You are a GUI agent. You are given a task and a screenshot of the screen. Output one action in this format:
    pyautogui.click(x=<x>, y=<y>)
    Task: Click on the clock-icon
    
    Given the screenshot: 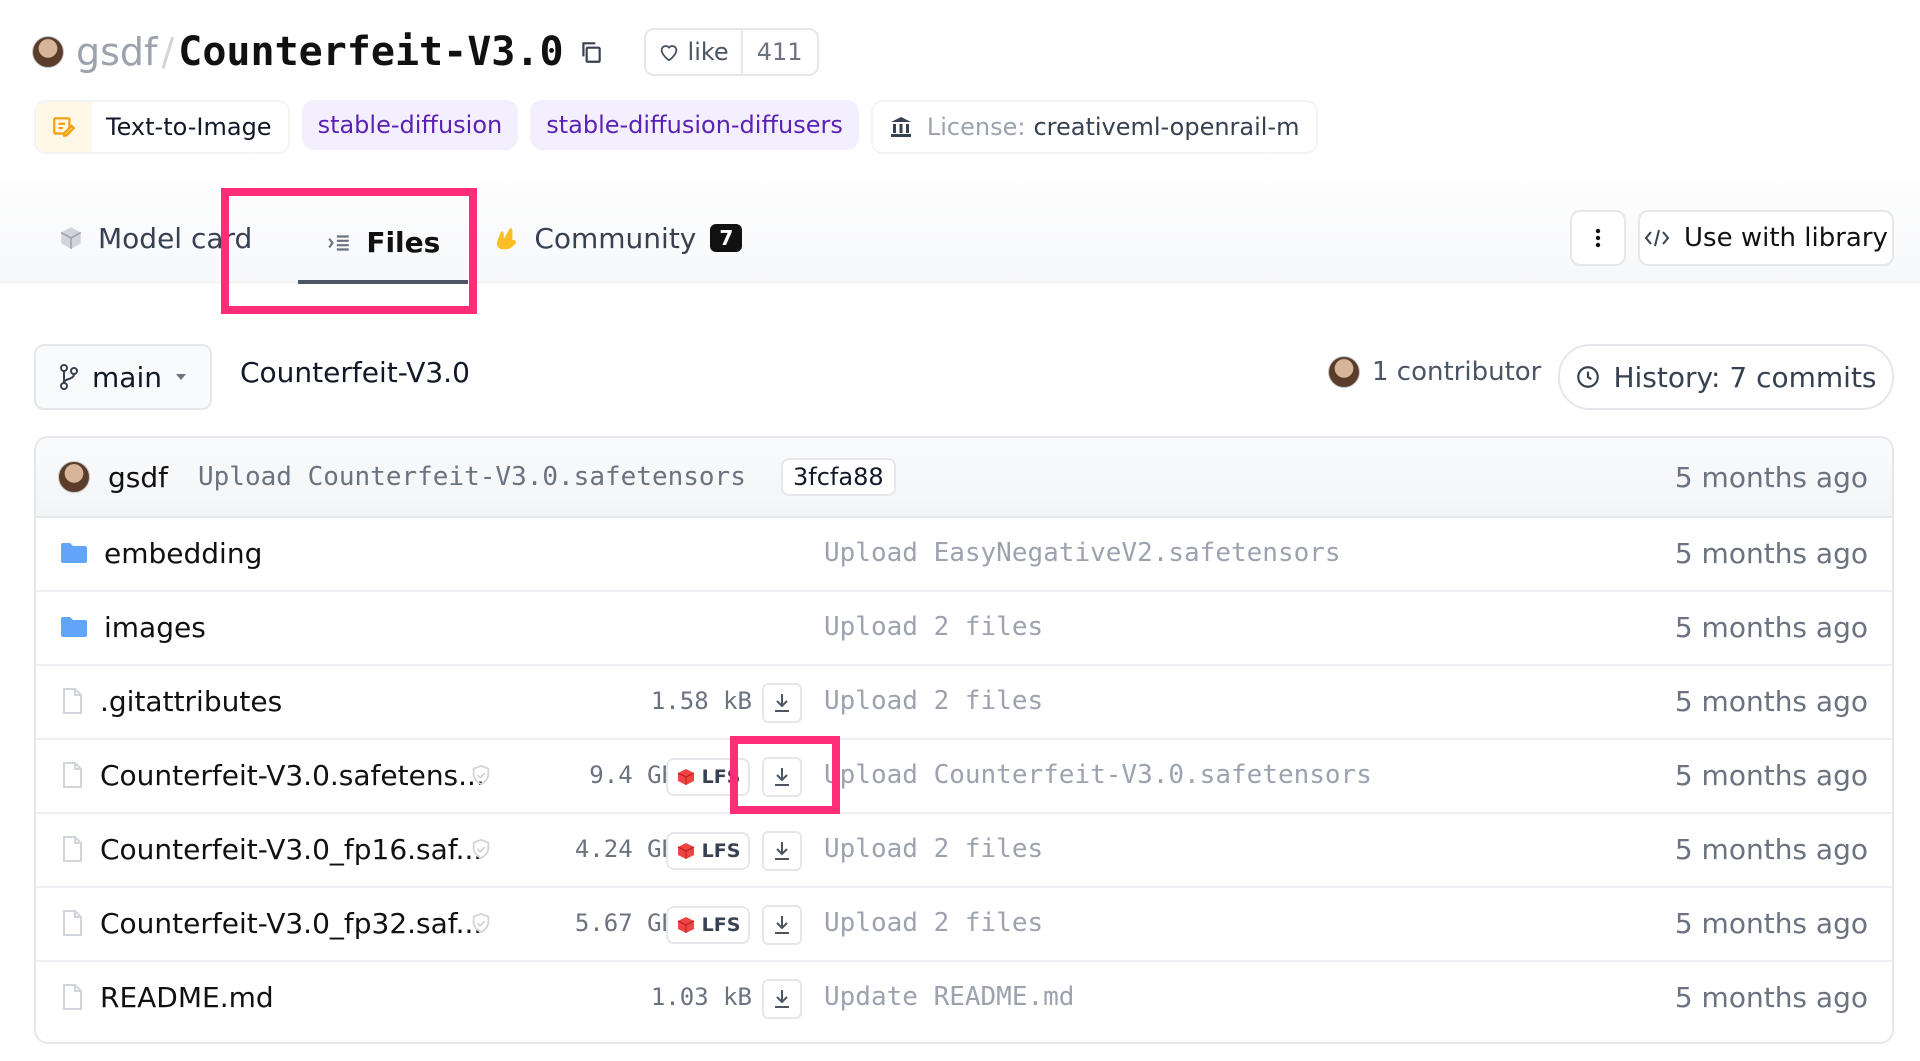 What is the action you would take?
    pyautogui.click(x=1588, y=377)
    